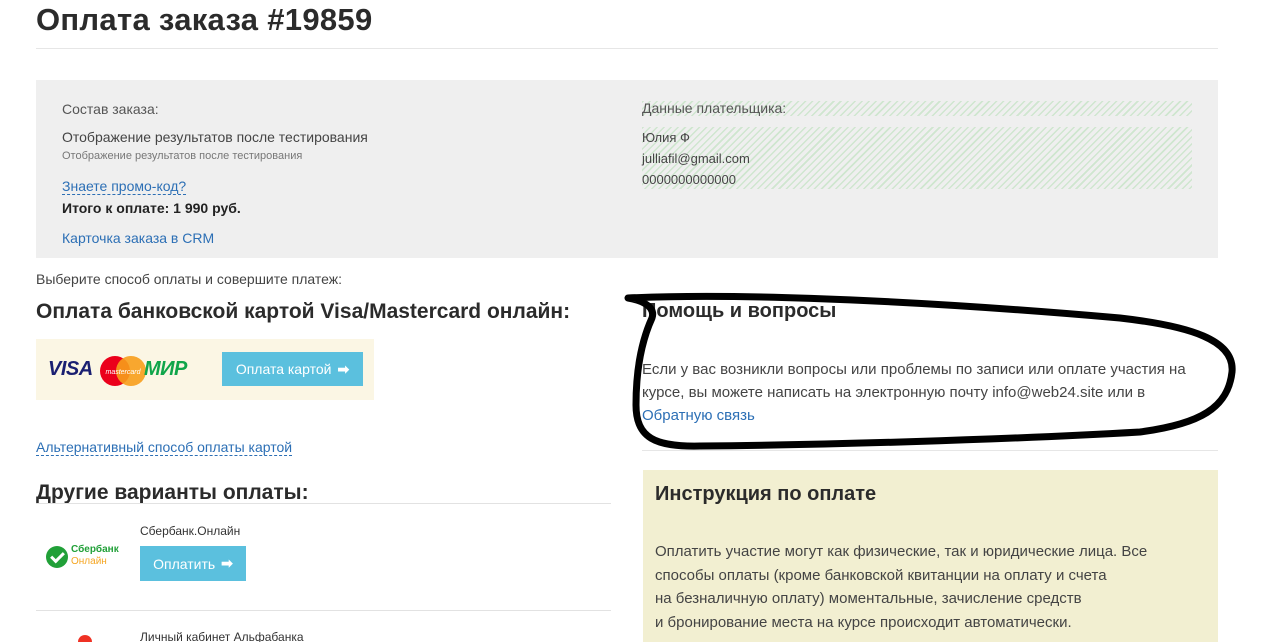 The height and width of the screenshot is (642, 1280). I want to click on sberbank-logo-line2: Онлайн, so click(89, 561).